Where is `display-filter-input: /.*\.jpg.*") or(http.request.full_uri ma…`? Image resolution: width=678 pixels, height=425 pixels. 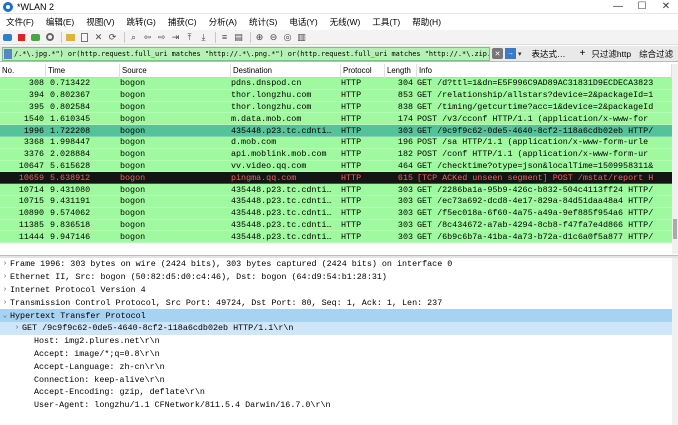 display-filter-input: /.*\.jpg.*") or(http.request.full_uri ma… is located at coordinates (246, 53).